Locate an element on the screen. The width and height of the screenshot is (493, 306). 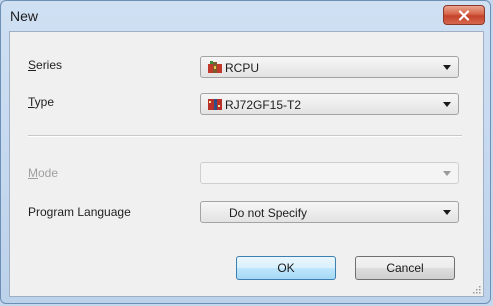
cancel-button: Cancel is located at coordinates (405, 268).